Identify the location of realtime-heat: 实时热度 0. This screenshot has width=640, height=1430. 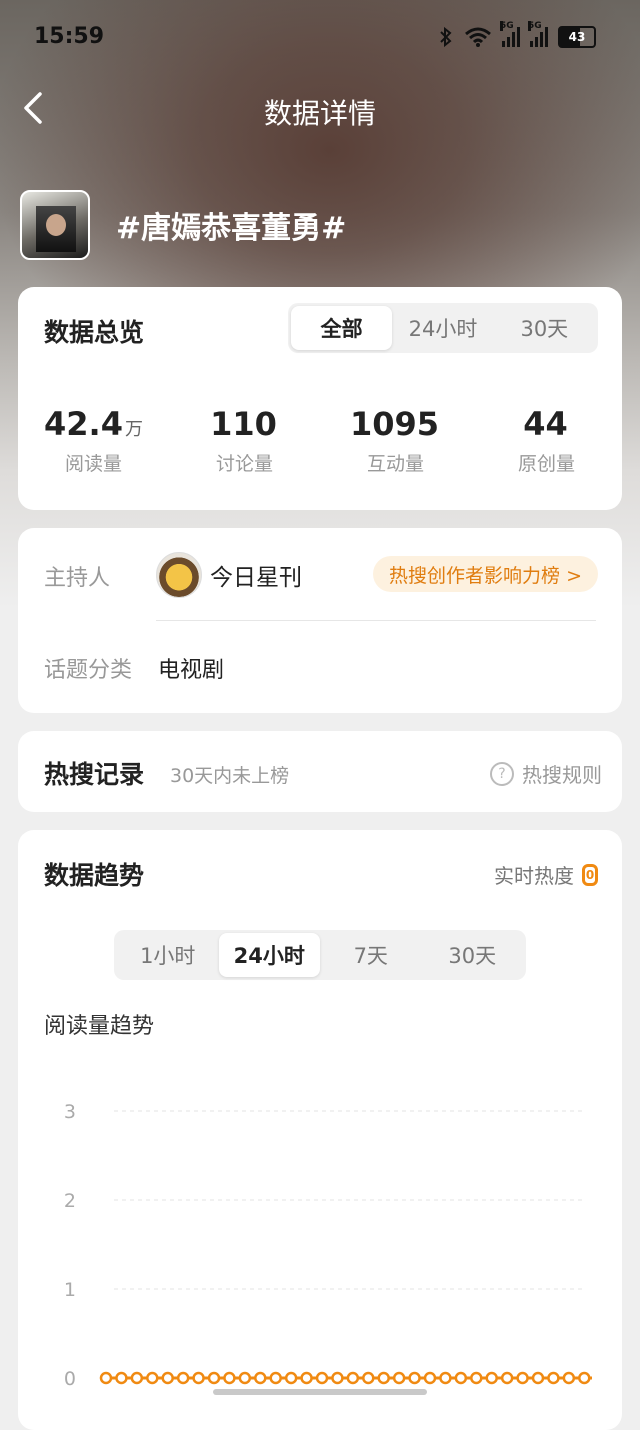
(546, 874).